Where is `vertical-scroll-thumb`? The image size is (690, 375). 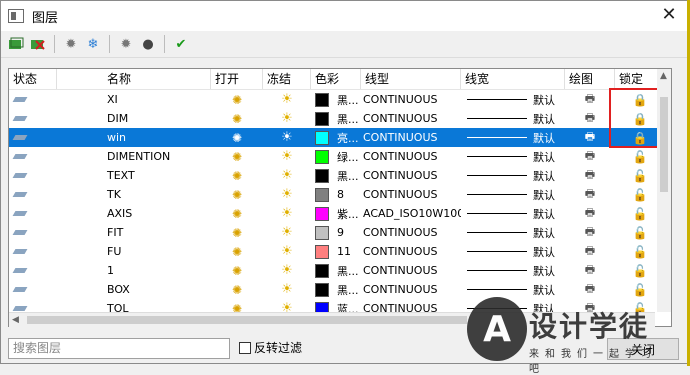 vertical-scroll-thumb is located at coordinates (664, 144).